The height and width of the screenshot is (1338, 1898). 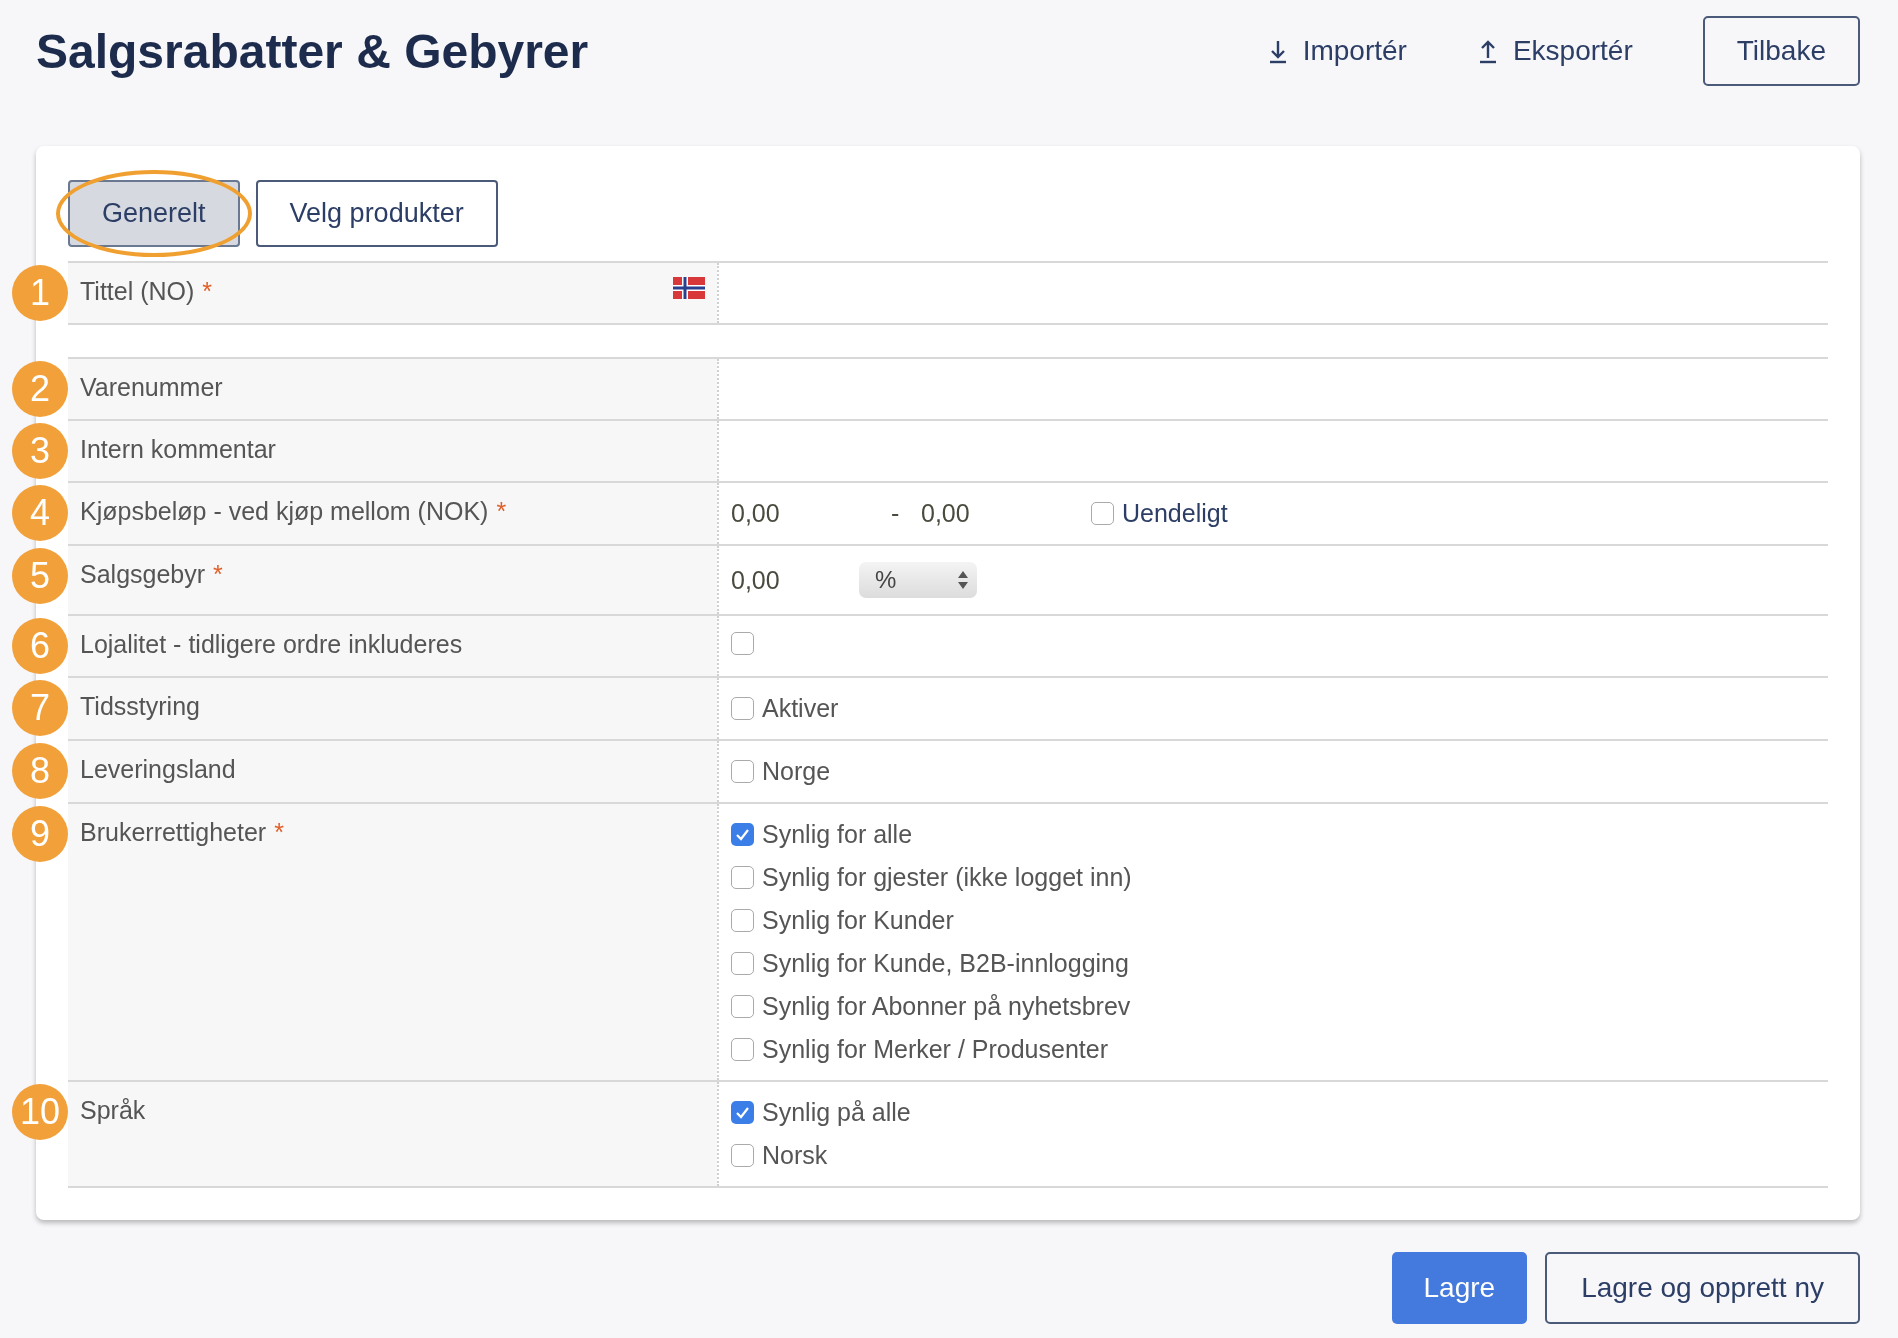 I want to click on step-marker: 9, so click(x=40, y=834).